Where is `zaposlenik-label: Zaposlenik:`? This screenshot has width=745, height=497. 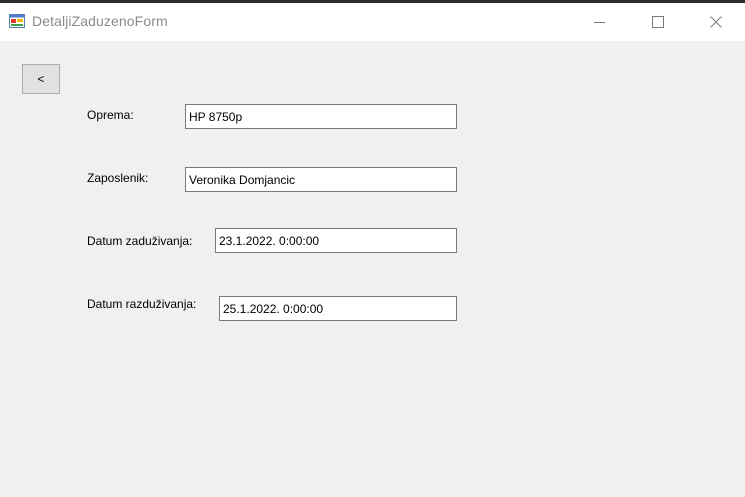 zaposlenik-label: Zaposlenik: is located at coordinates (118, 178).